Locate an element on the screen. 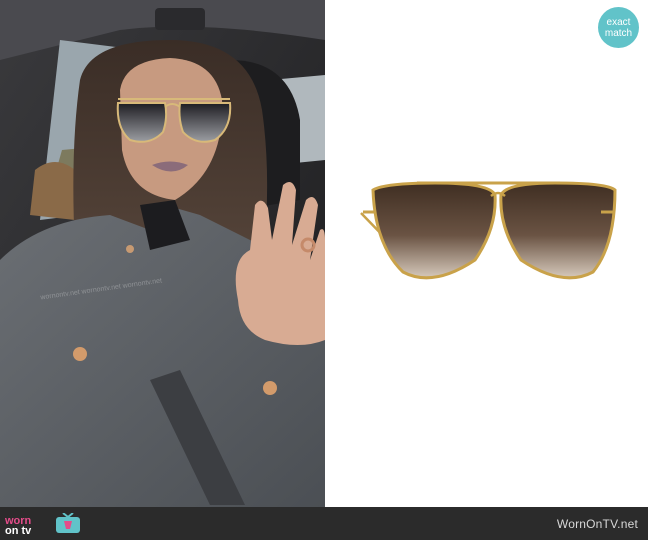 This screenshot has width=648, height=540. logo-line2: on tv is located at coordinates (18, 531).